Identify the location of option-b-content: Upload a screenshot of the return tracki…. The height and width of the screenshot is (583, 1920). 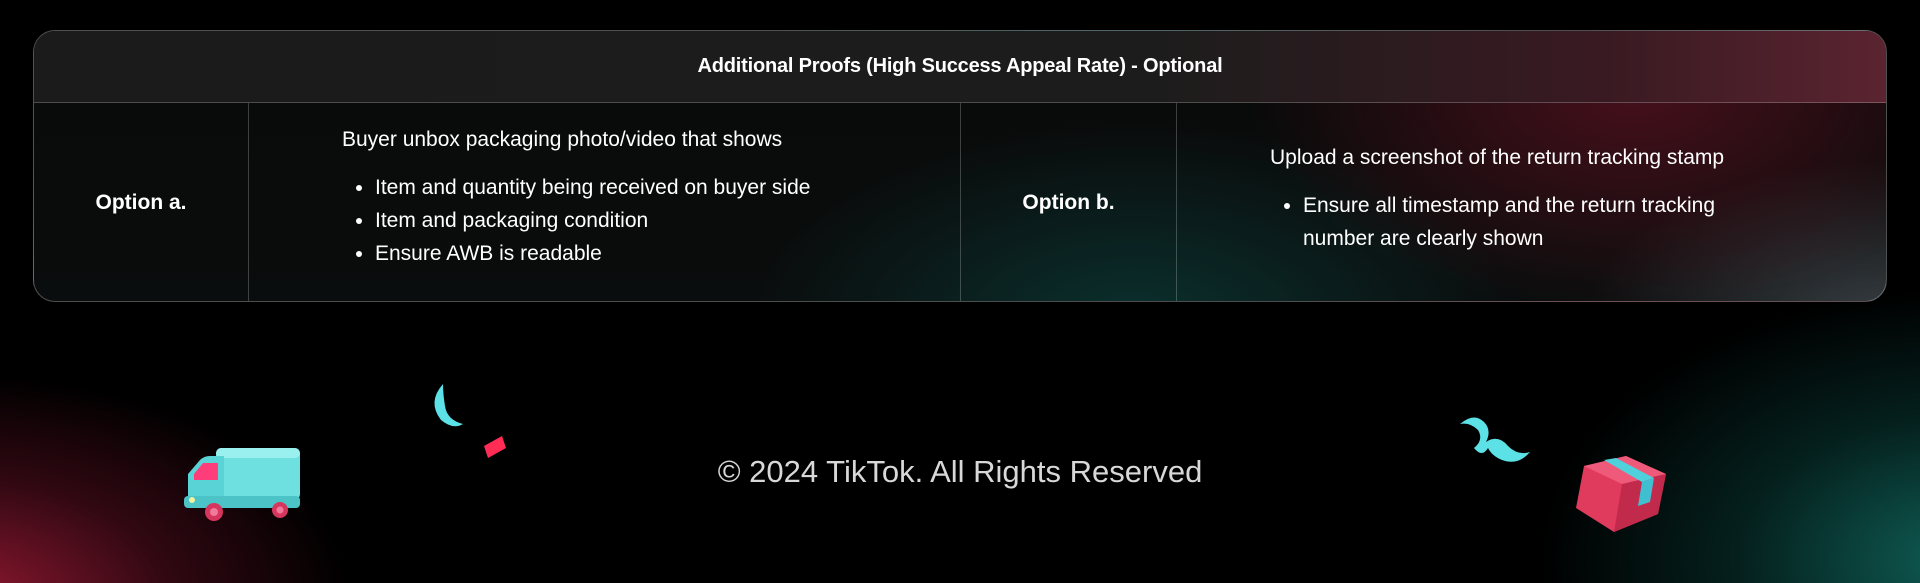
(1531, 202).